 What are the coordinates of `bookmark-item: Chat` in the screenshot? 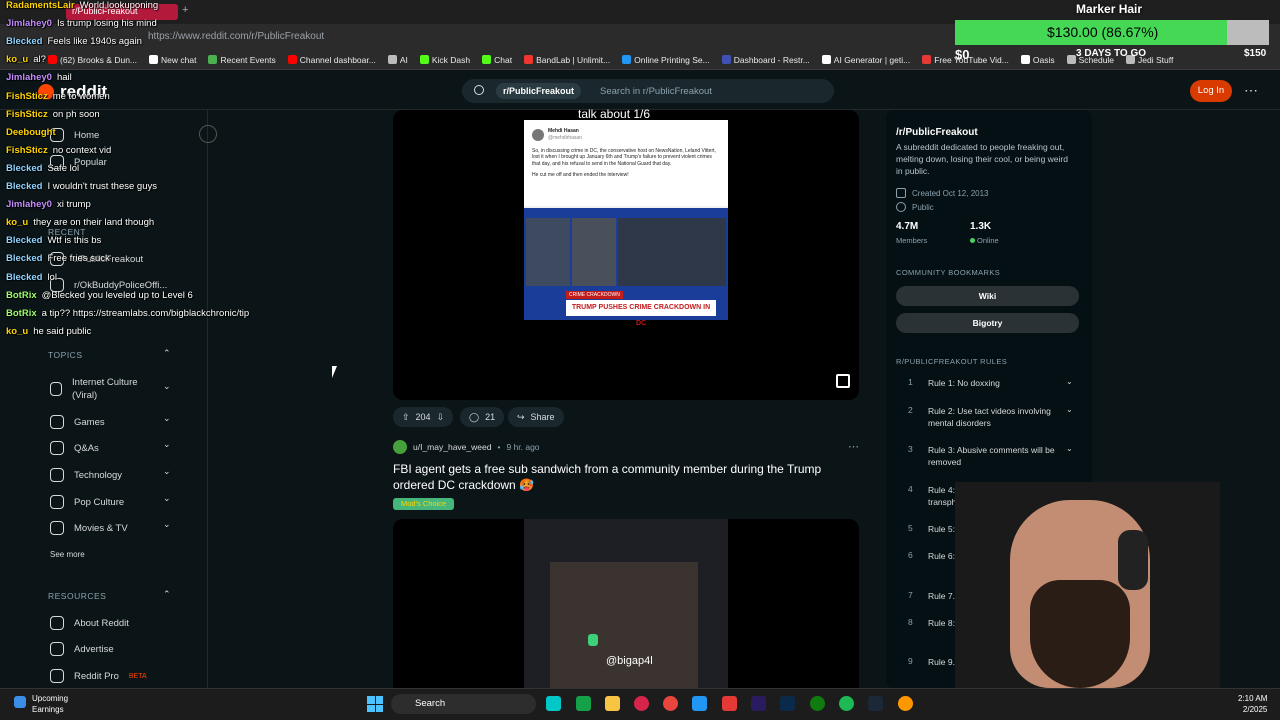 It's located at (497, 60).